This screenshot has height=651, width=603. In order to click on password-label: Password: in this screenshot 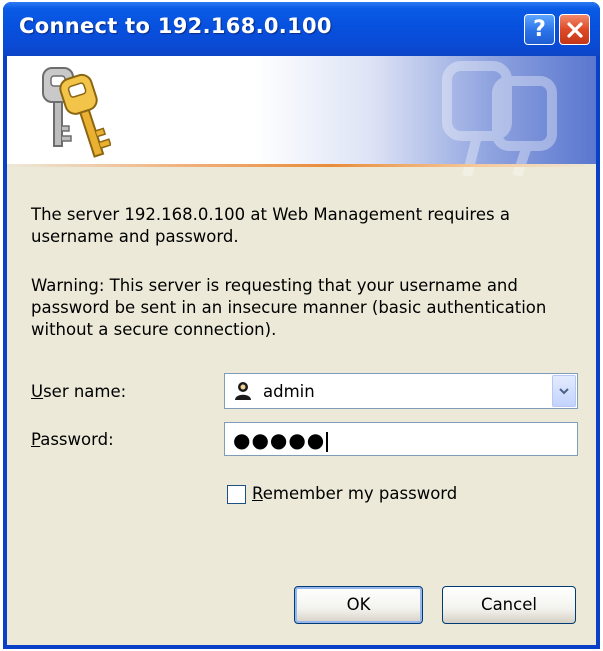, I will do `click(72, 439)`.